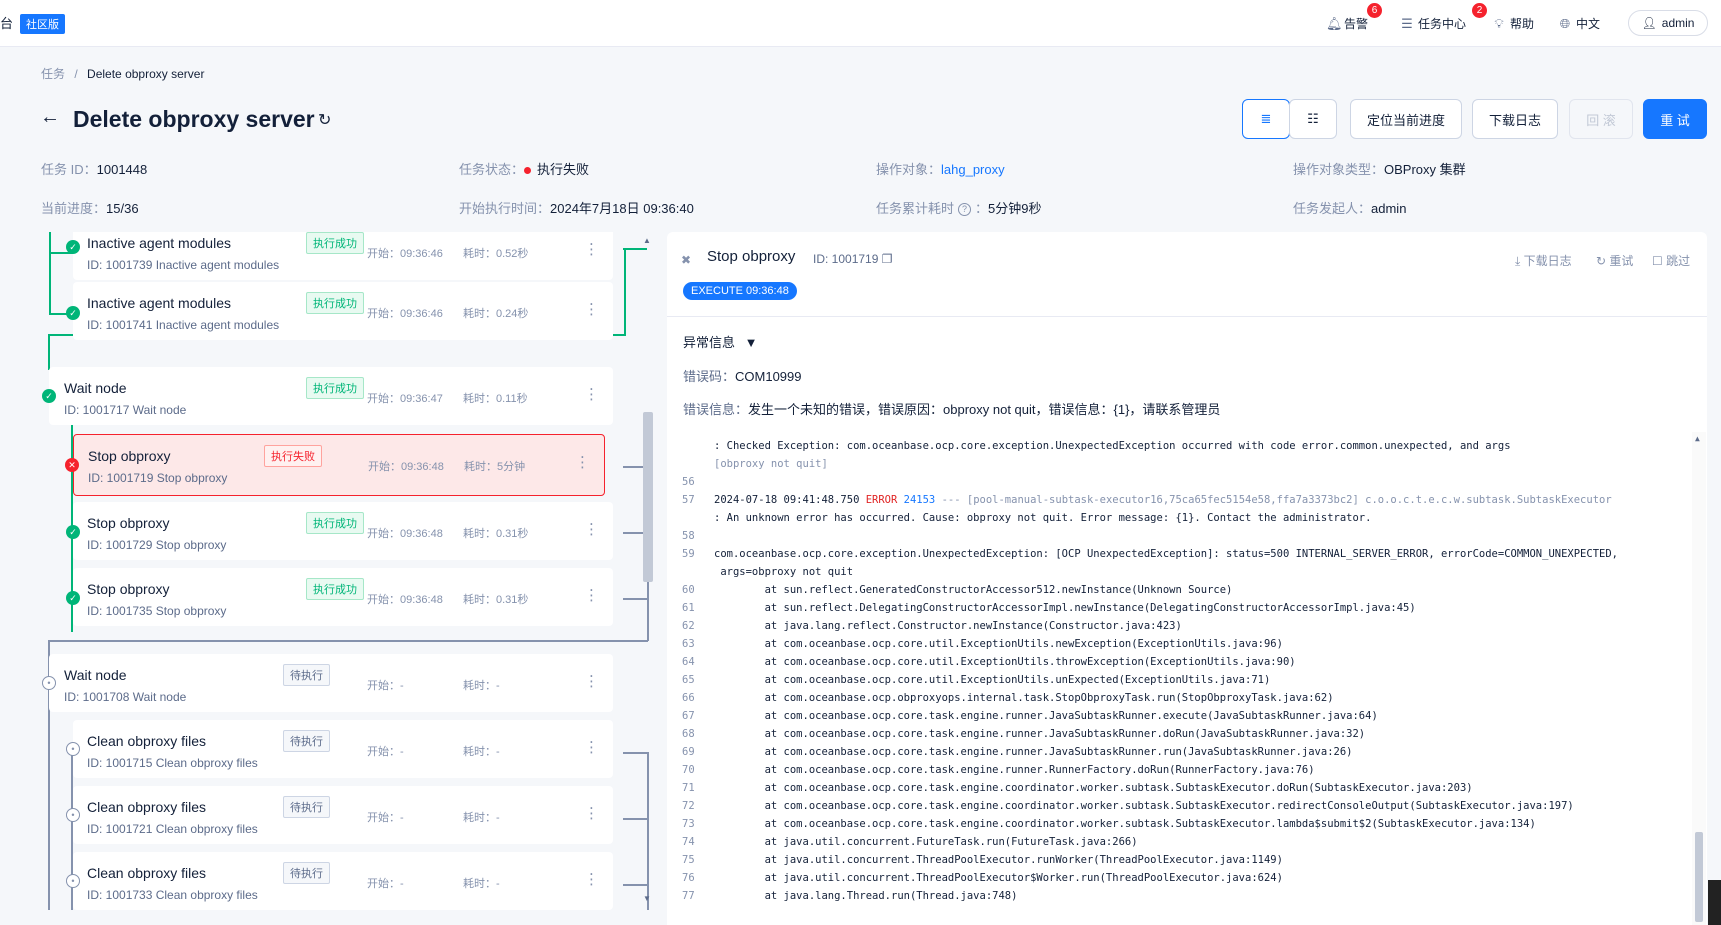 Image resolution: width=1721 pixels, height=925 pixels. Describe the element at coordinates (1671, 260) in the screenshot. I see `panel-skip: ☐ 跳过` at that location.